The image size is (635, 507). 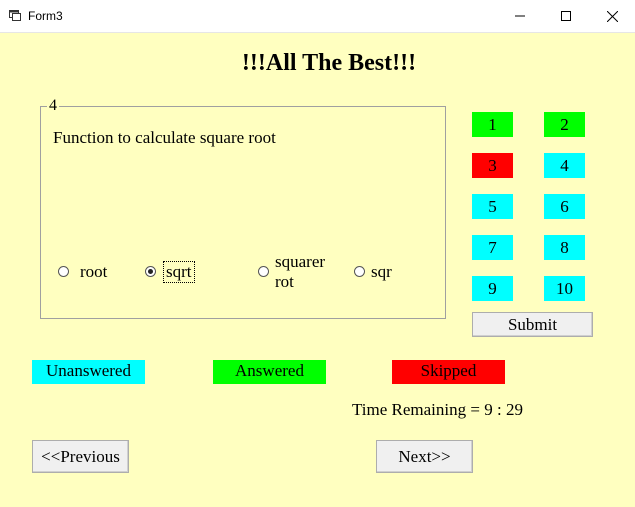 I want to click on close-button, so click(x=612, y=16).